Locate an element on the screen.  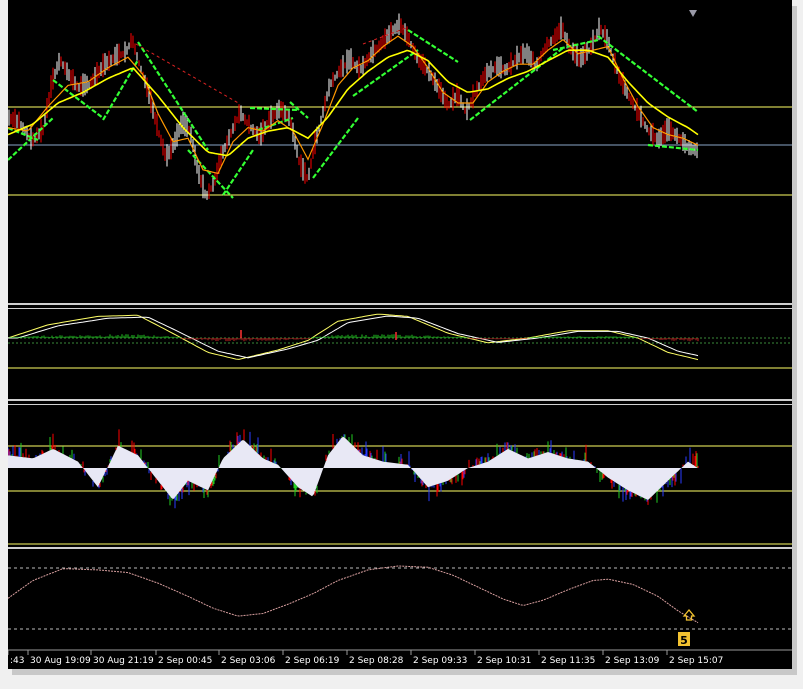
macd-pane is located at coordinates (353, 337).